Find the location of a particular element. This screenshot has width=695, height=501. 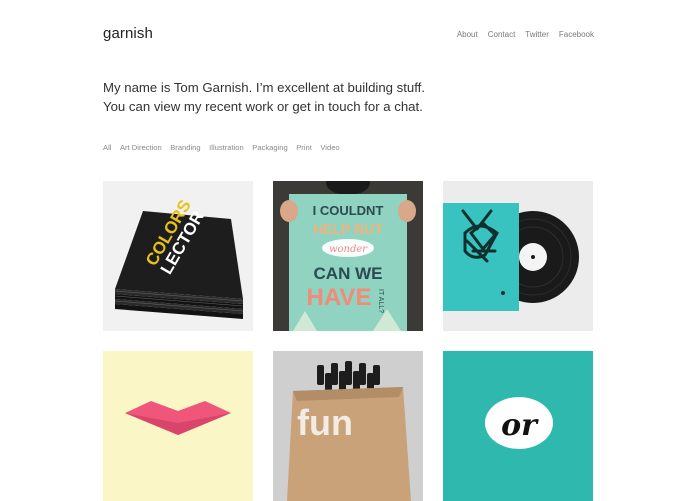

filter-print: Print is located at coordinates (304, 147).